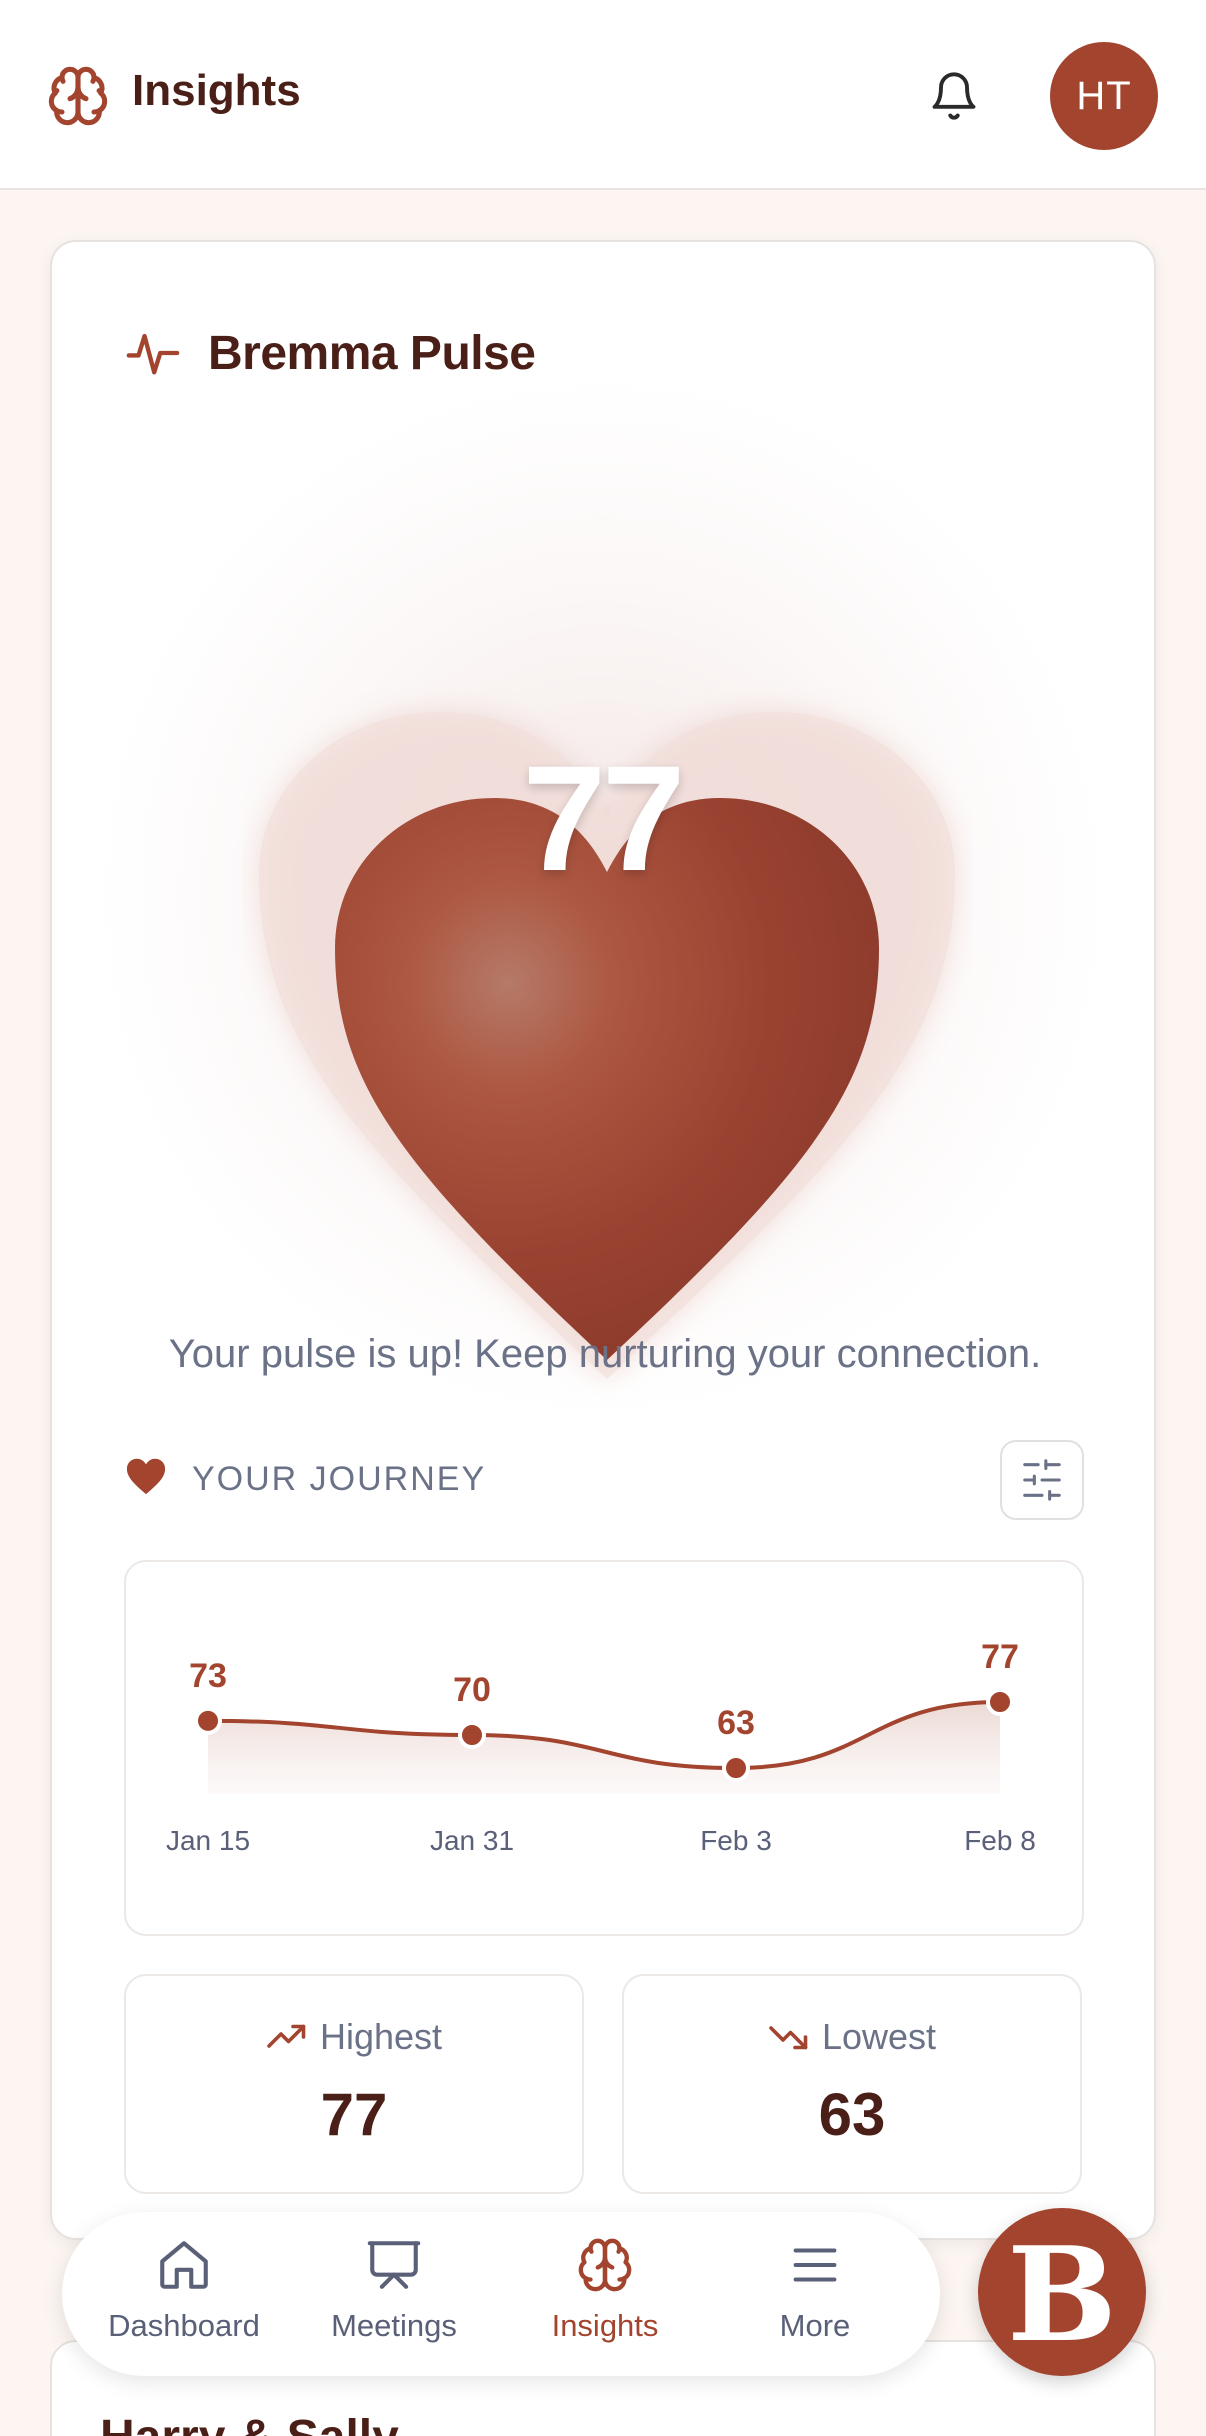 The width and height of the screenshot is (1206, 2436). I want to click on page-title: Insights, so click(216, 90).